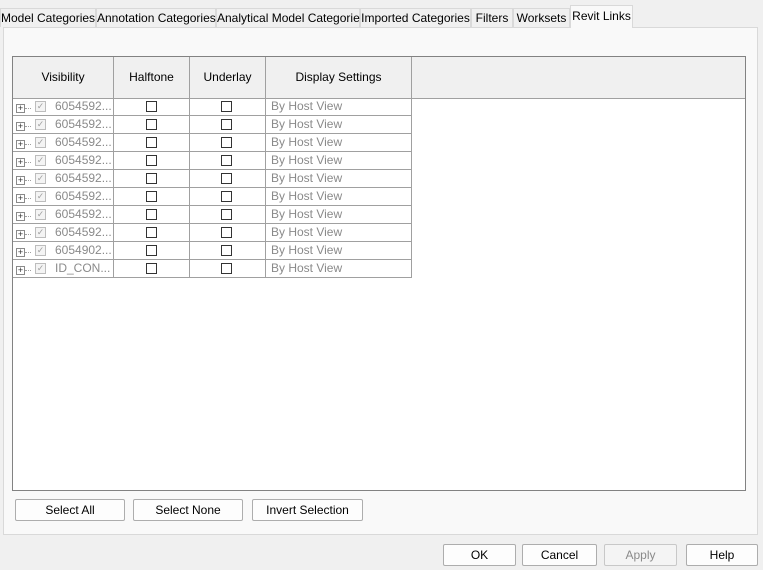 The width and height of the screenshot is (763, 570). Describe the element at coordinates (559, 555) in the screenshot. I see `cancel-button: Cancel` at that location.